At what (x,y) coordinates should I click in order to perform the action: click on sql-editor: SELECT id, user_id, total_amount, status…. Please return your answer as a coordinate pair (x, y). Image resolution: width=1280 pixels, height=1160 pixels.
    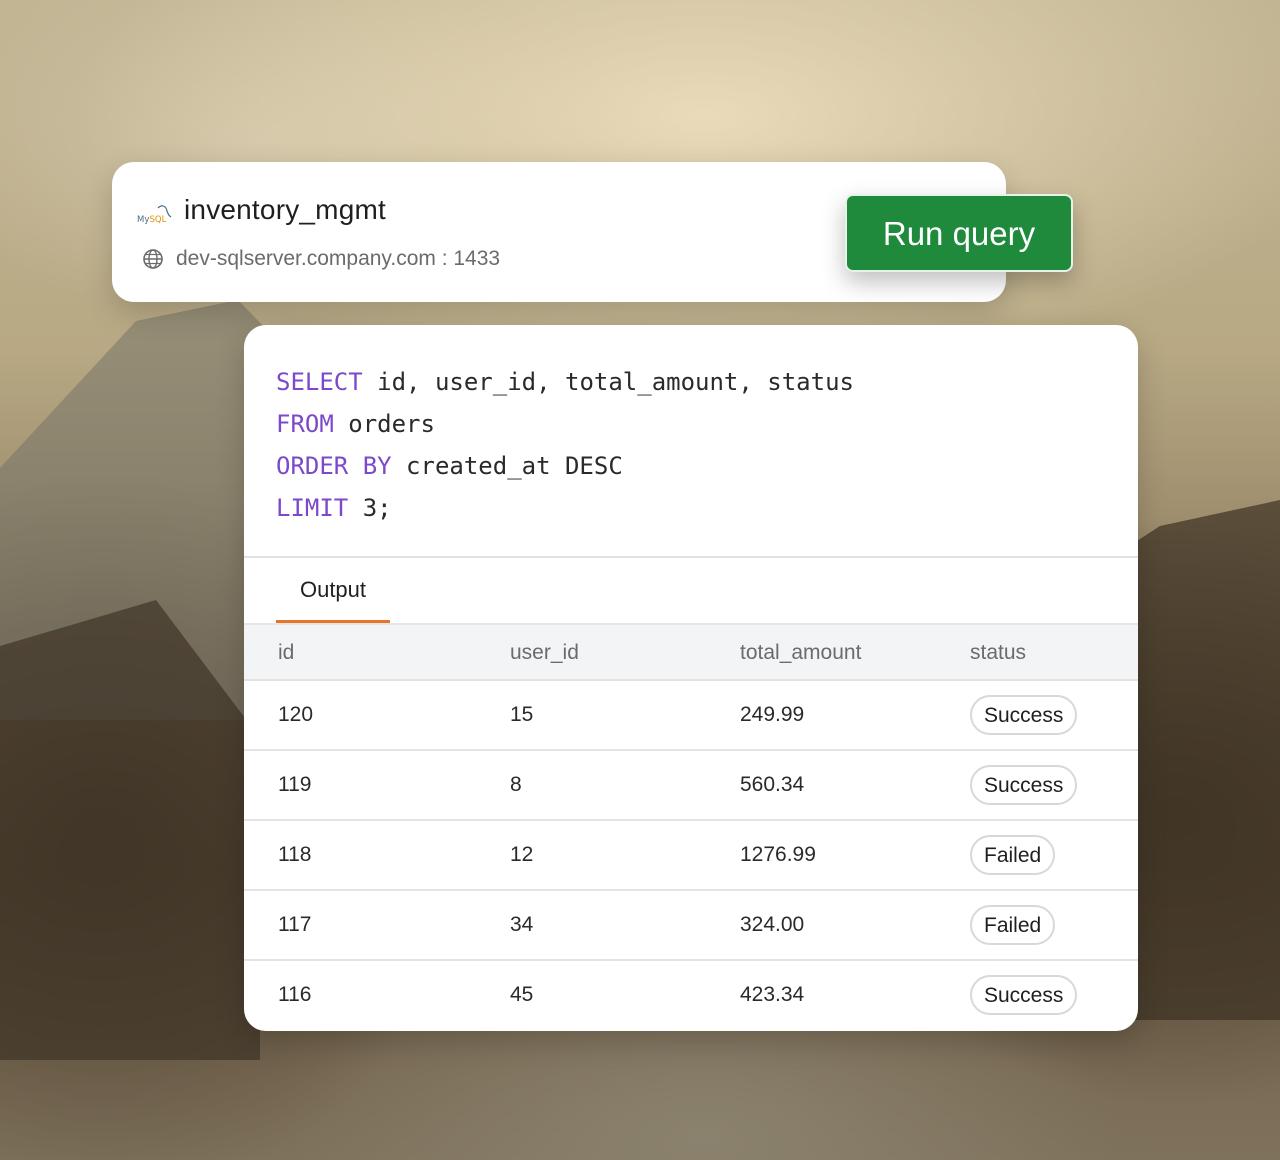
    Looking at the image, I should click on (565, 445).